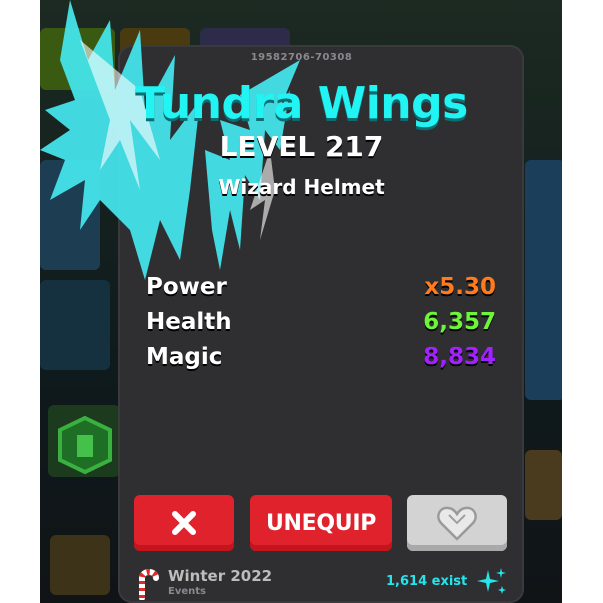 The height and width of the screenshot is (603, 603). Describe the element at coordinates (459, 322) in the screenshot. I see `stat-value: 6,357` at that location.